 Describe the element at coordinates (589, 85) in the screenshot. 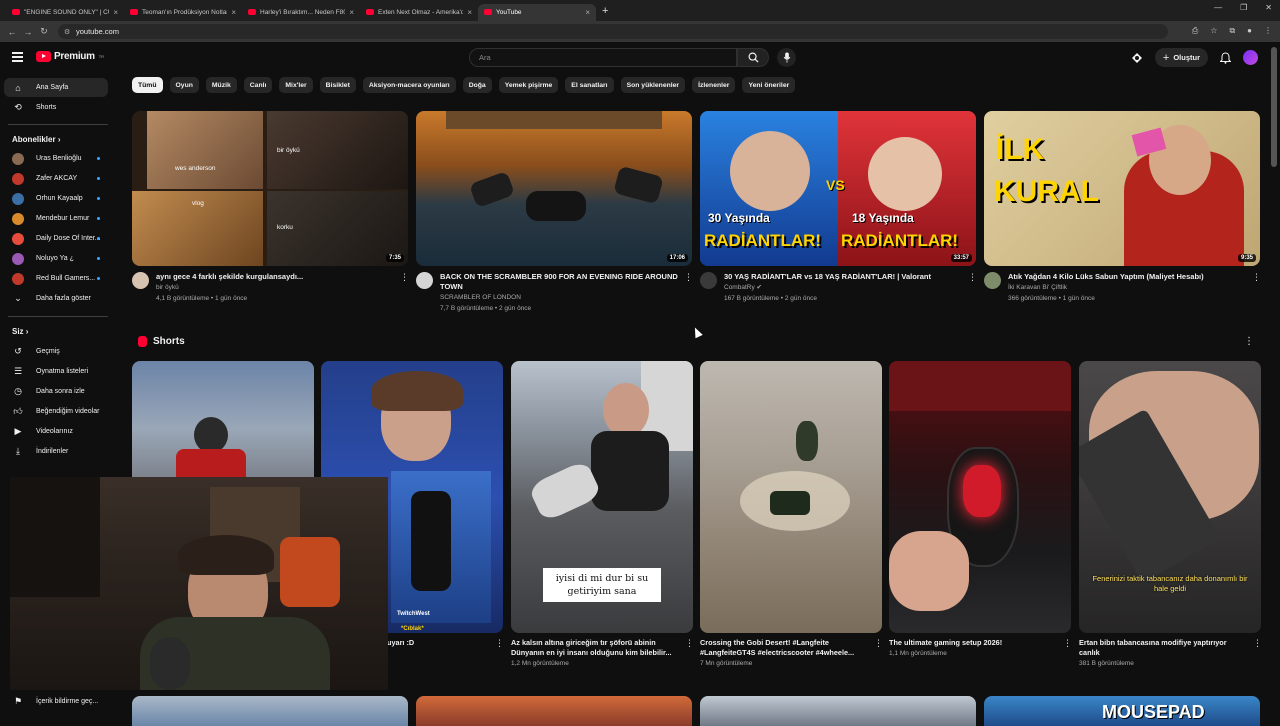

I see `chip: El sanatları` at that location.